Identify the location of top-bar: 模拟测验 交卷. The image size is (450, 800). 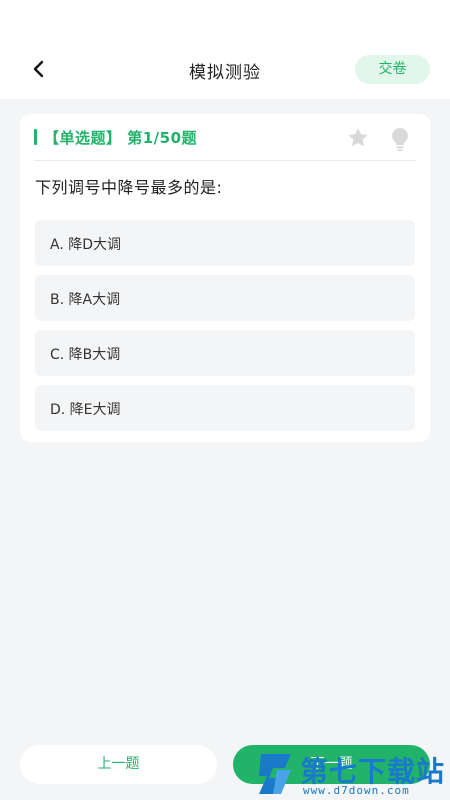
(225, 49).